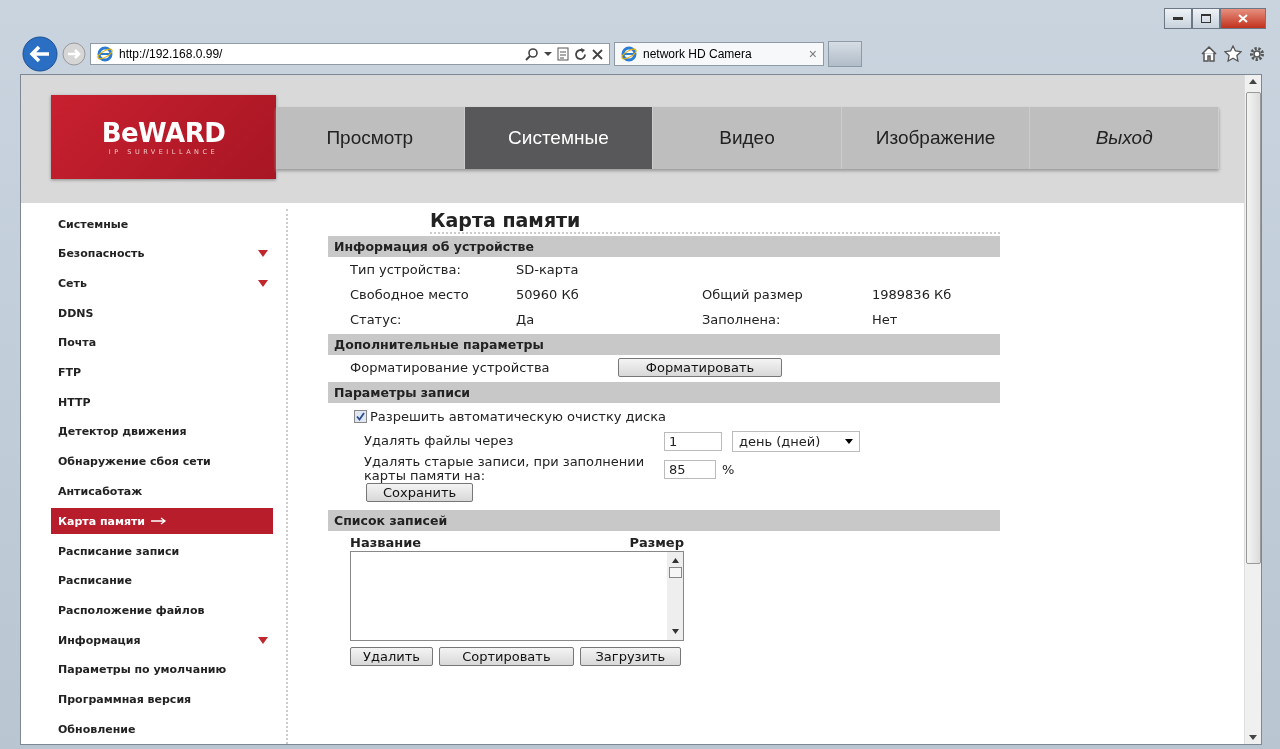  What do you see at coordinates (1233, 54) in the screenshot?
I see `star-icon` at bounding box center [1233, 54].